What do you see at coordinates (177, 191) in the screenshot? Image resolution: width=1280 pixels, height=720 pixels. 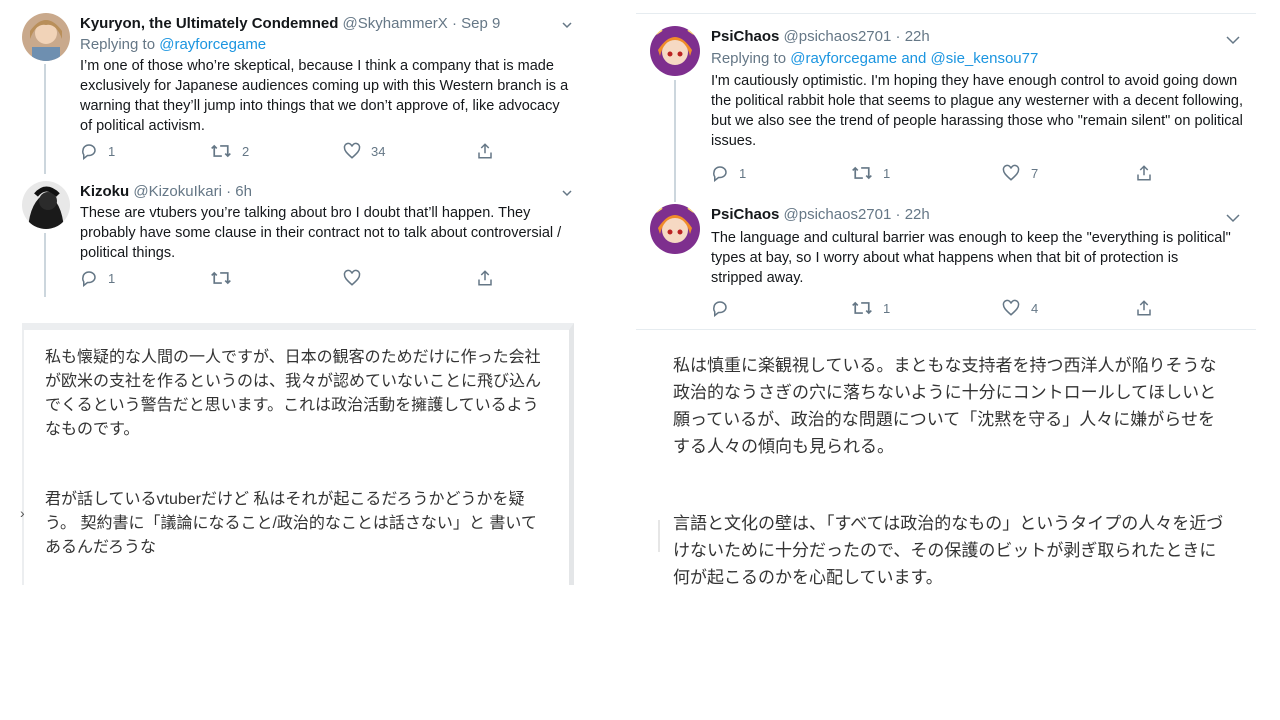 I see `user-handle: @KizokuIkari` at bounding box center [177, 191].